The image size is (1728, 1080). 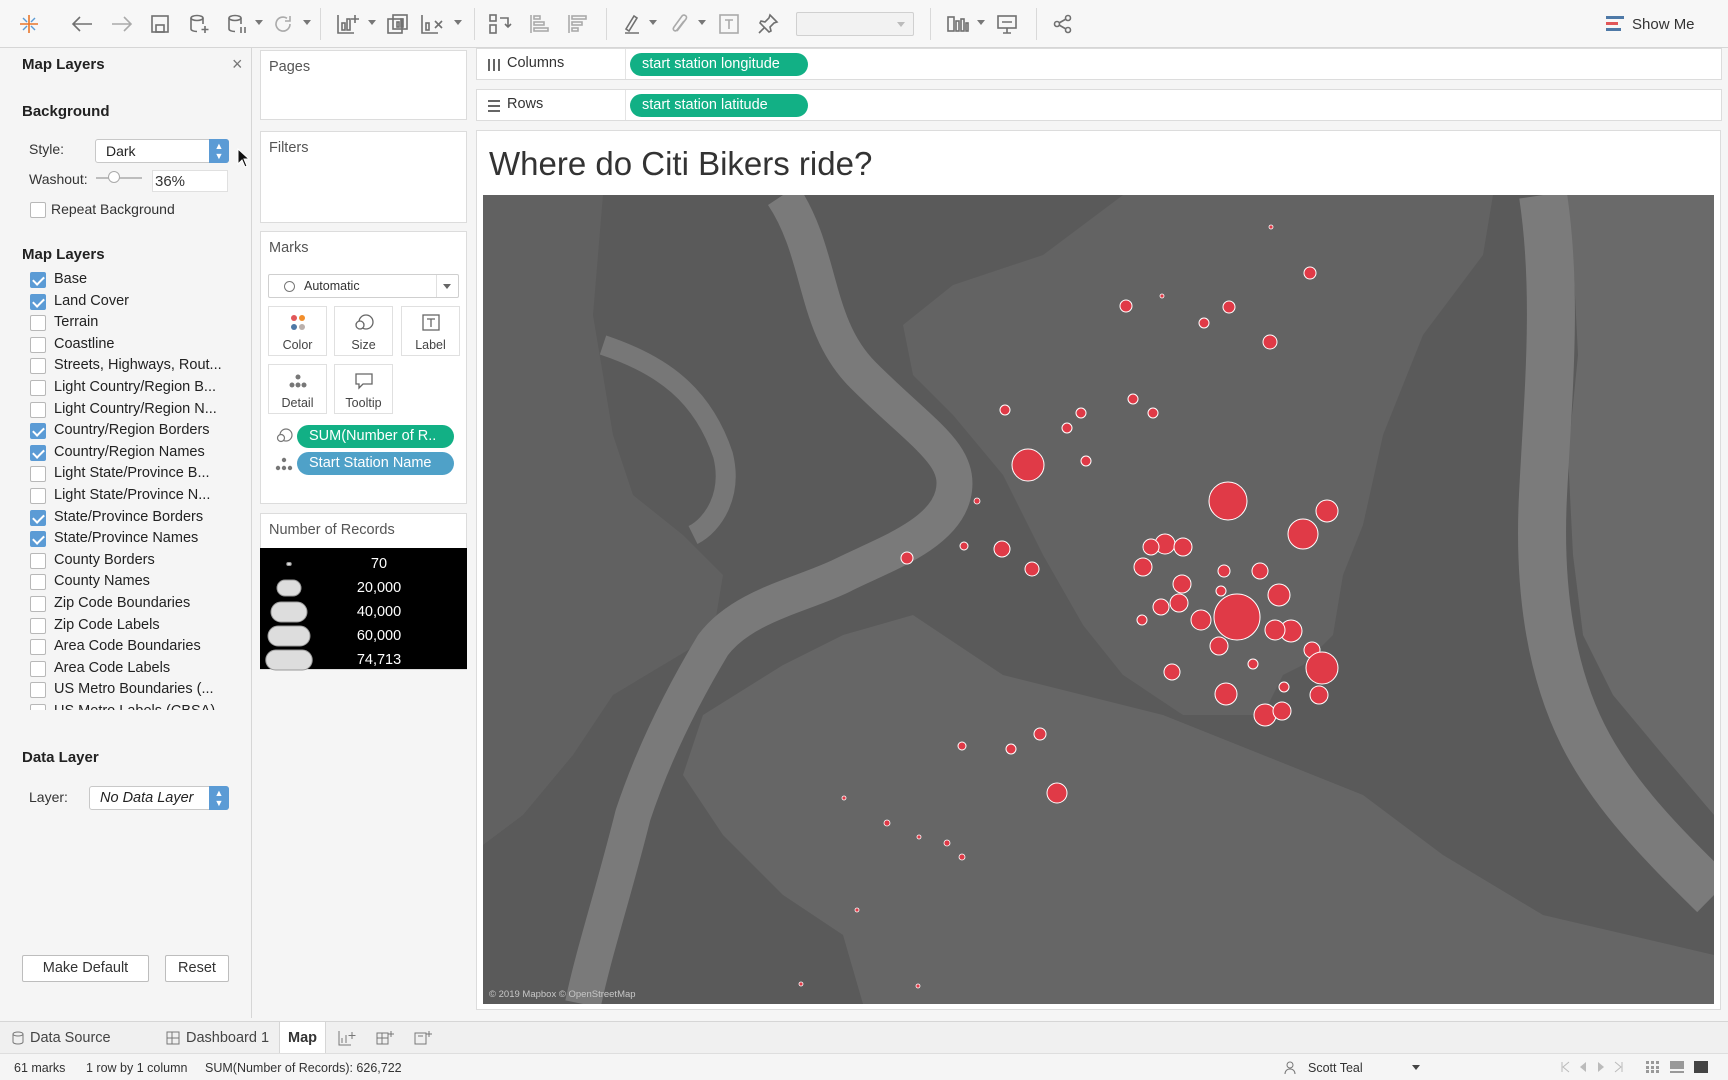 What do you see at coordinates (1007, 24) in the screenshot?
I see `presentation-mode-icon` at bounding box center [1007, 24].